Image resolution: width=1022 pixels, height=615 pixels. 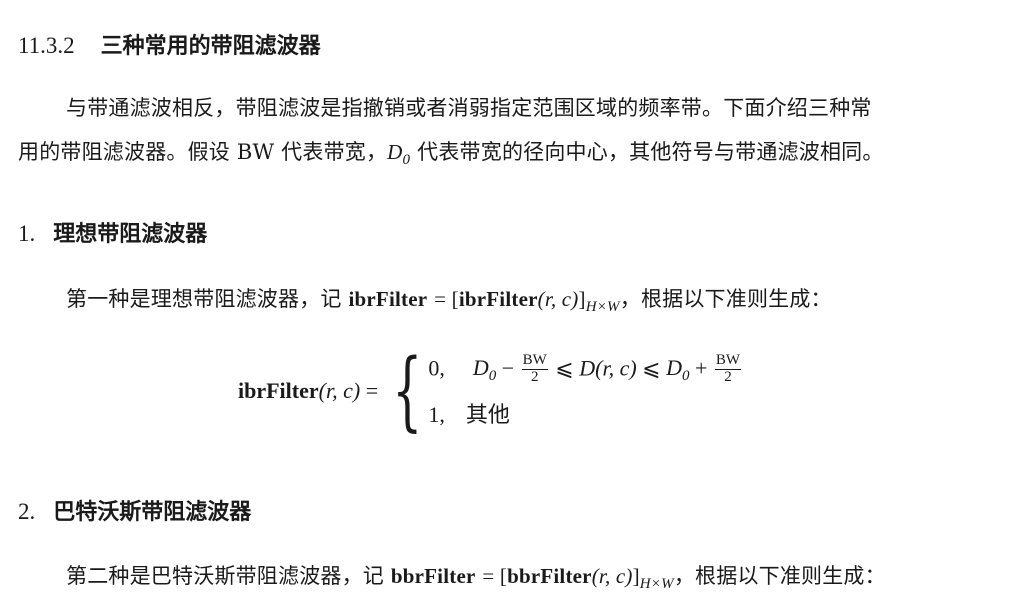 What do you see at coordinates (407, 391) in the screenshot?
I see `cases-brace: {` at bounding box center [407, 391].